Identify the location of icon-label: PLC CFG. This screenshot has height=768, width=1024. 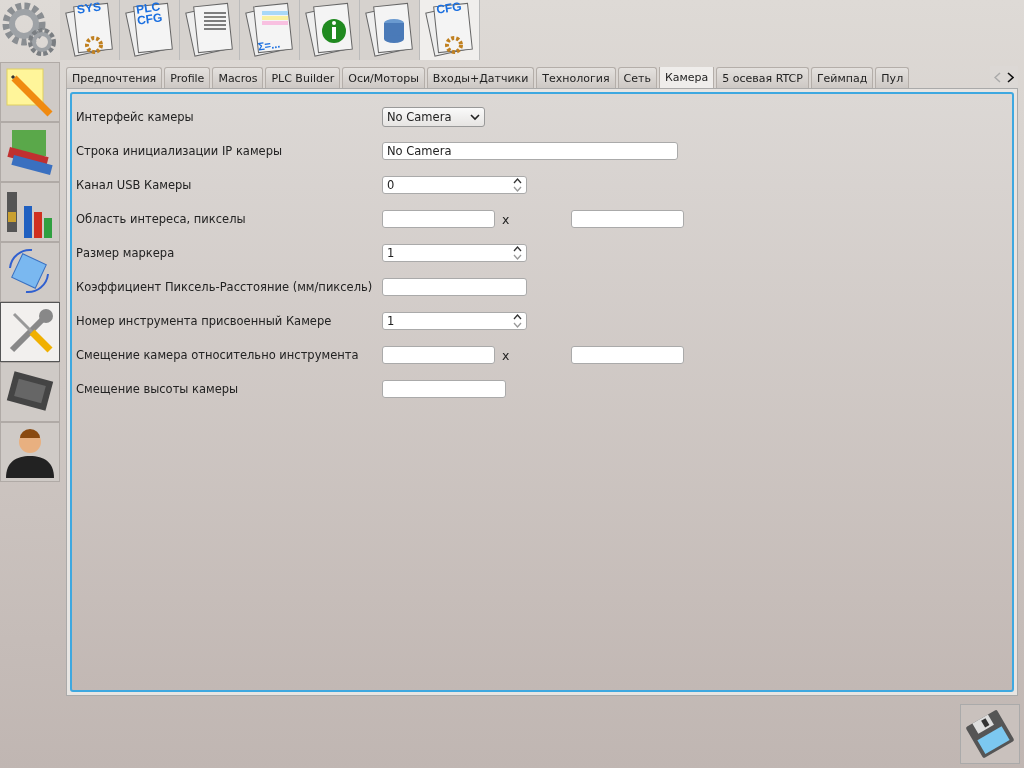
(149, 14).